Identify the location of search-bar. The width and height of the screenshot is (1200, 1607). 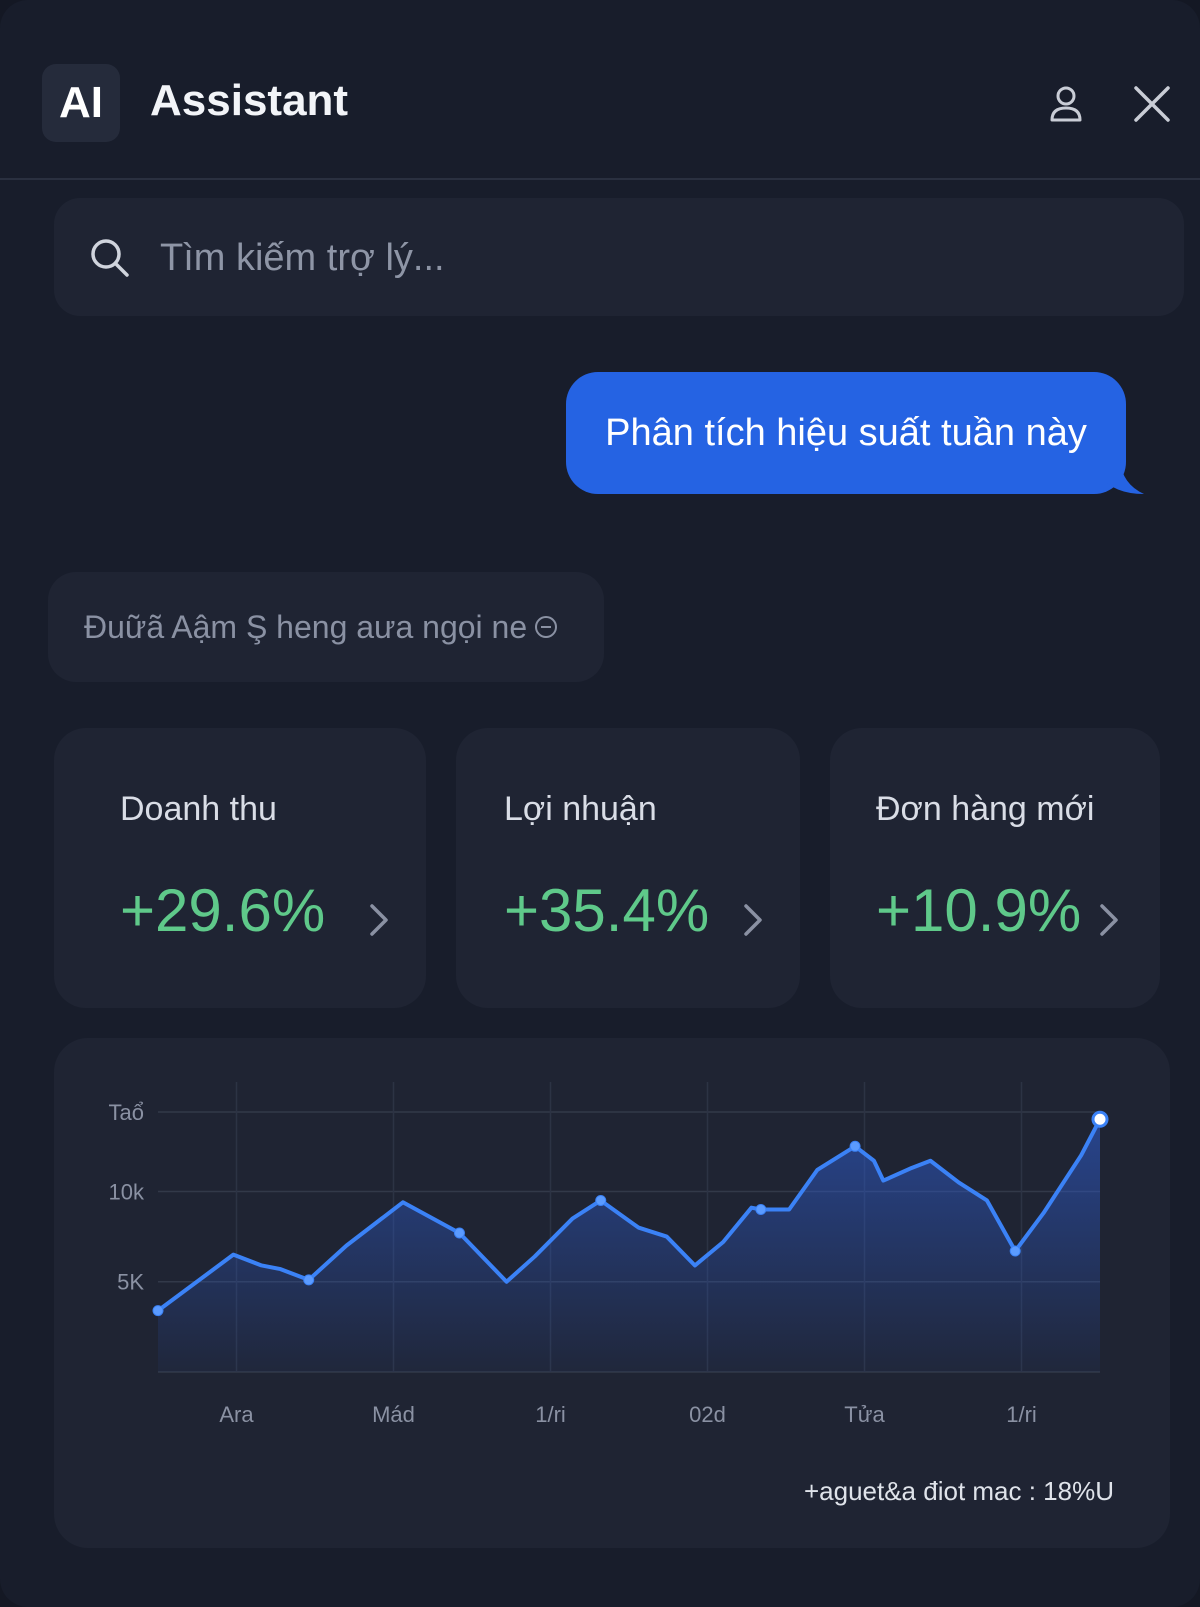
(619, 257).